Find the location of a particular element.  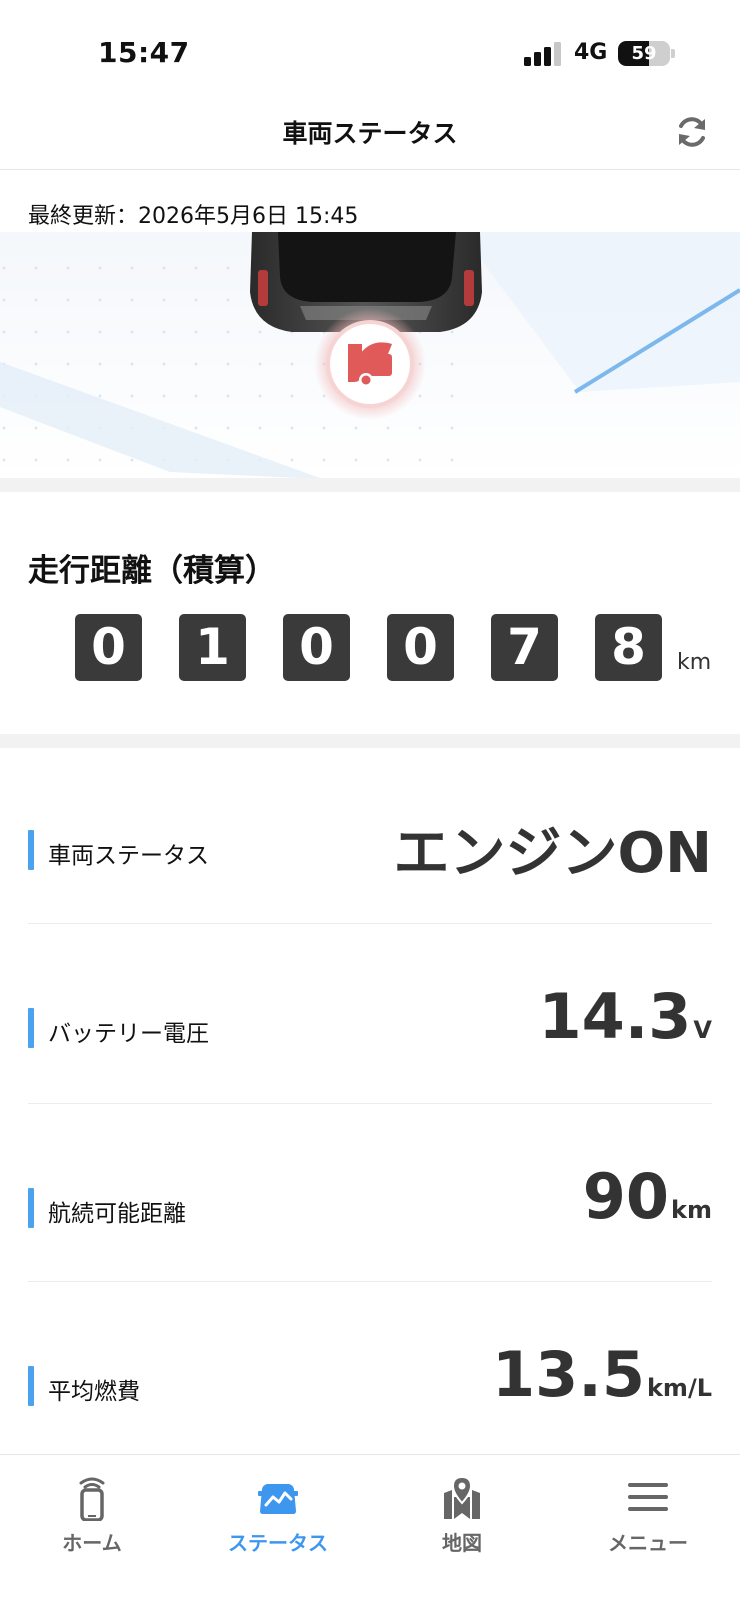

row-label: 車両ステータス is located at coordinates (128, 856).